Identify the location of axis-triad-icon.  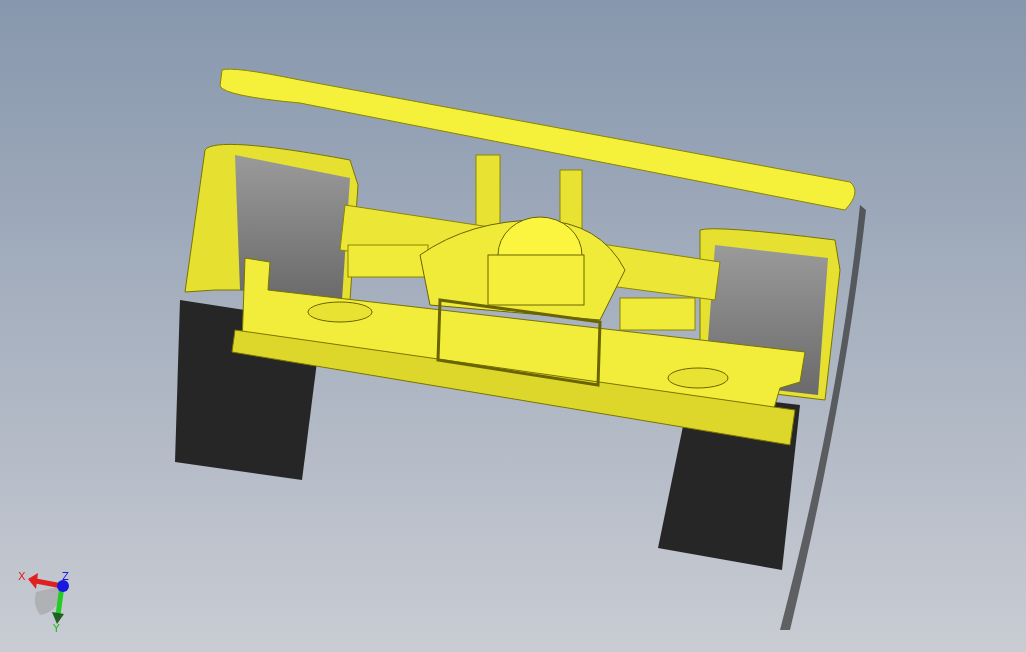
(48, 598).